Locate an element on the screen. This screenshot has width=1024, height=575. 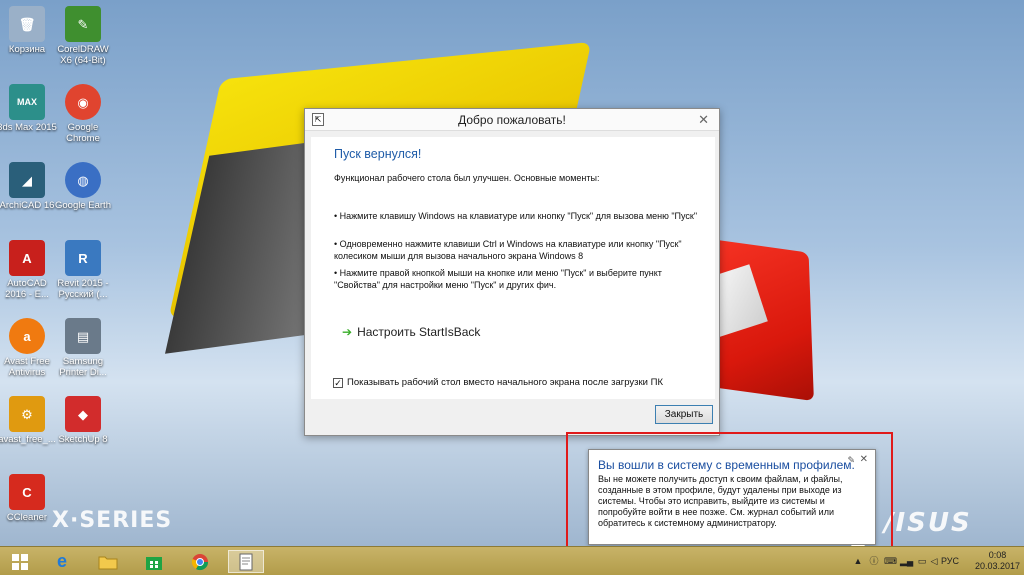
clock-date: 20.03.2017 is located at coordinates (998, 566).